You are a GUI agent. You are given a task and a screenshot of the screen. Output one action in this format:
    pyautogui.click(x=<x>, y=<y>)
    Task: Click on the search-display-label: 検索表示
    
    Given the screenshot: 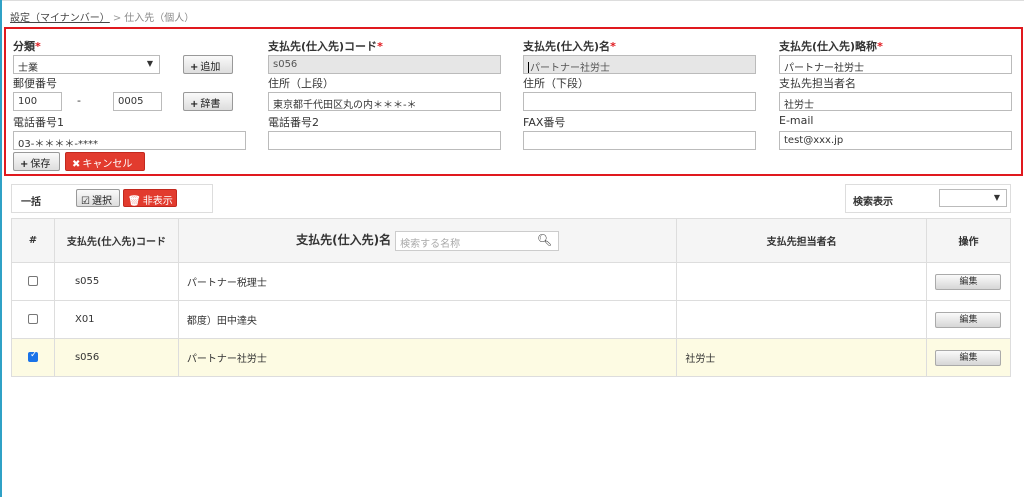 What is the action you would take?
    pyautogui.click(x=873, y=202)
    